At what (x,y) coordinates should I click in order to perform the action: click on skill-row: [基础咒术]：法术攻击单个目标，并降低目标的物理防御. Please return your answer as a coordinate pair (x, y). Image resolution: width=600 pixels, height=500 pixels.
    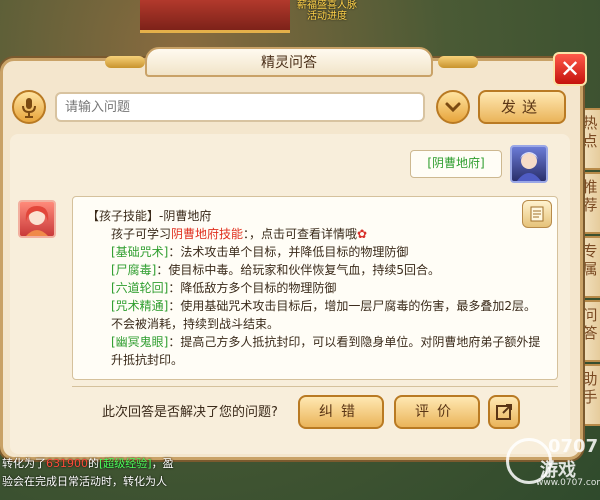
    Looking at the image, I should click on (315, 252).